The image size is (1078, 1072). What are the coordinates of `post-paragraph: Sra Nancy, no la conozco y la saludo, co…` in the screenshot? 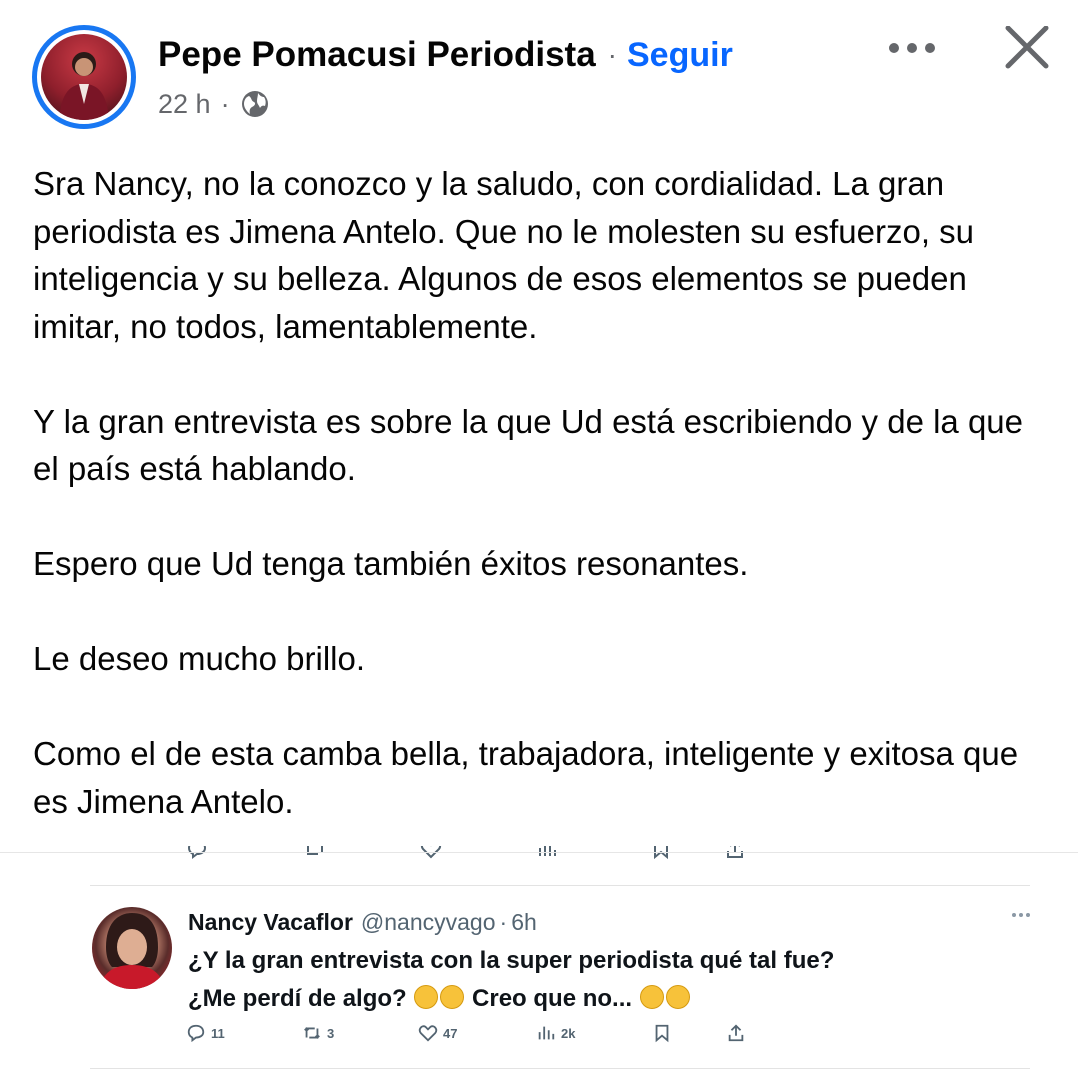 It's located at (504, 255).